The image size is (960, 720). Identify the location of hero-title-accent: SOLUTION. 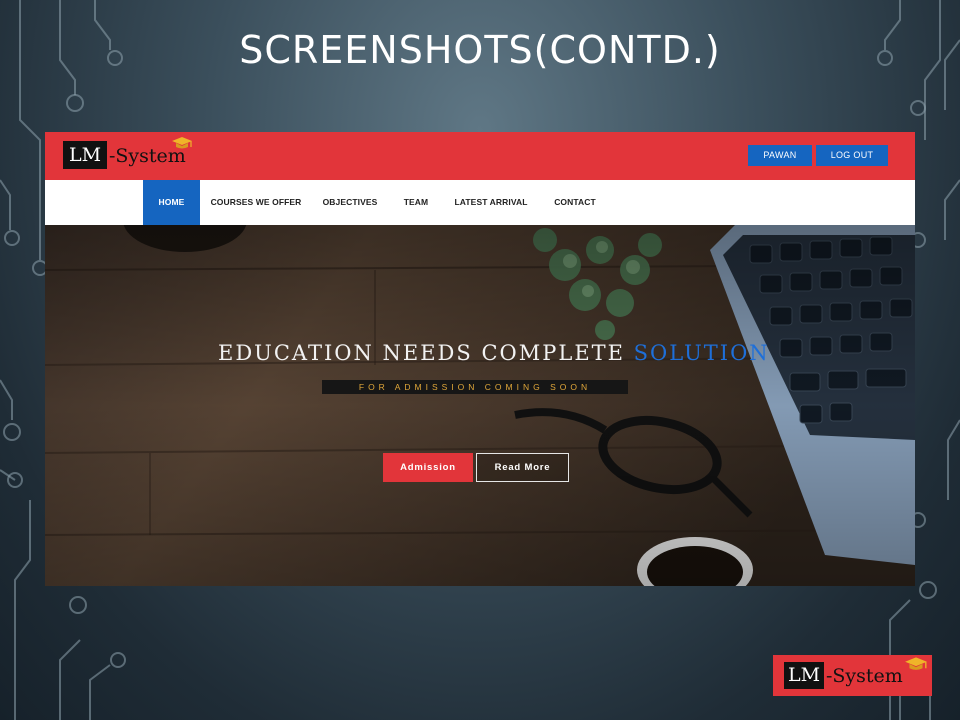
(701, 353).